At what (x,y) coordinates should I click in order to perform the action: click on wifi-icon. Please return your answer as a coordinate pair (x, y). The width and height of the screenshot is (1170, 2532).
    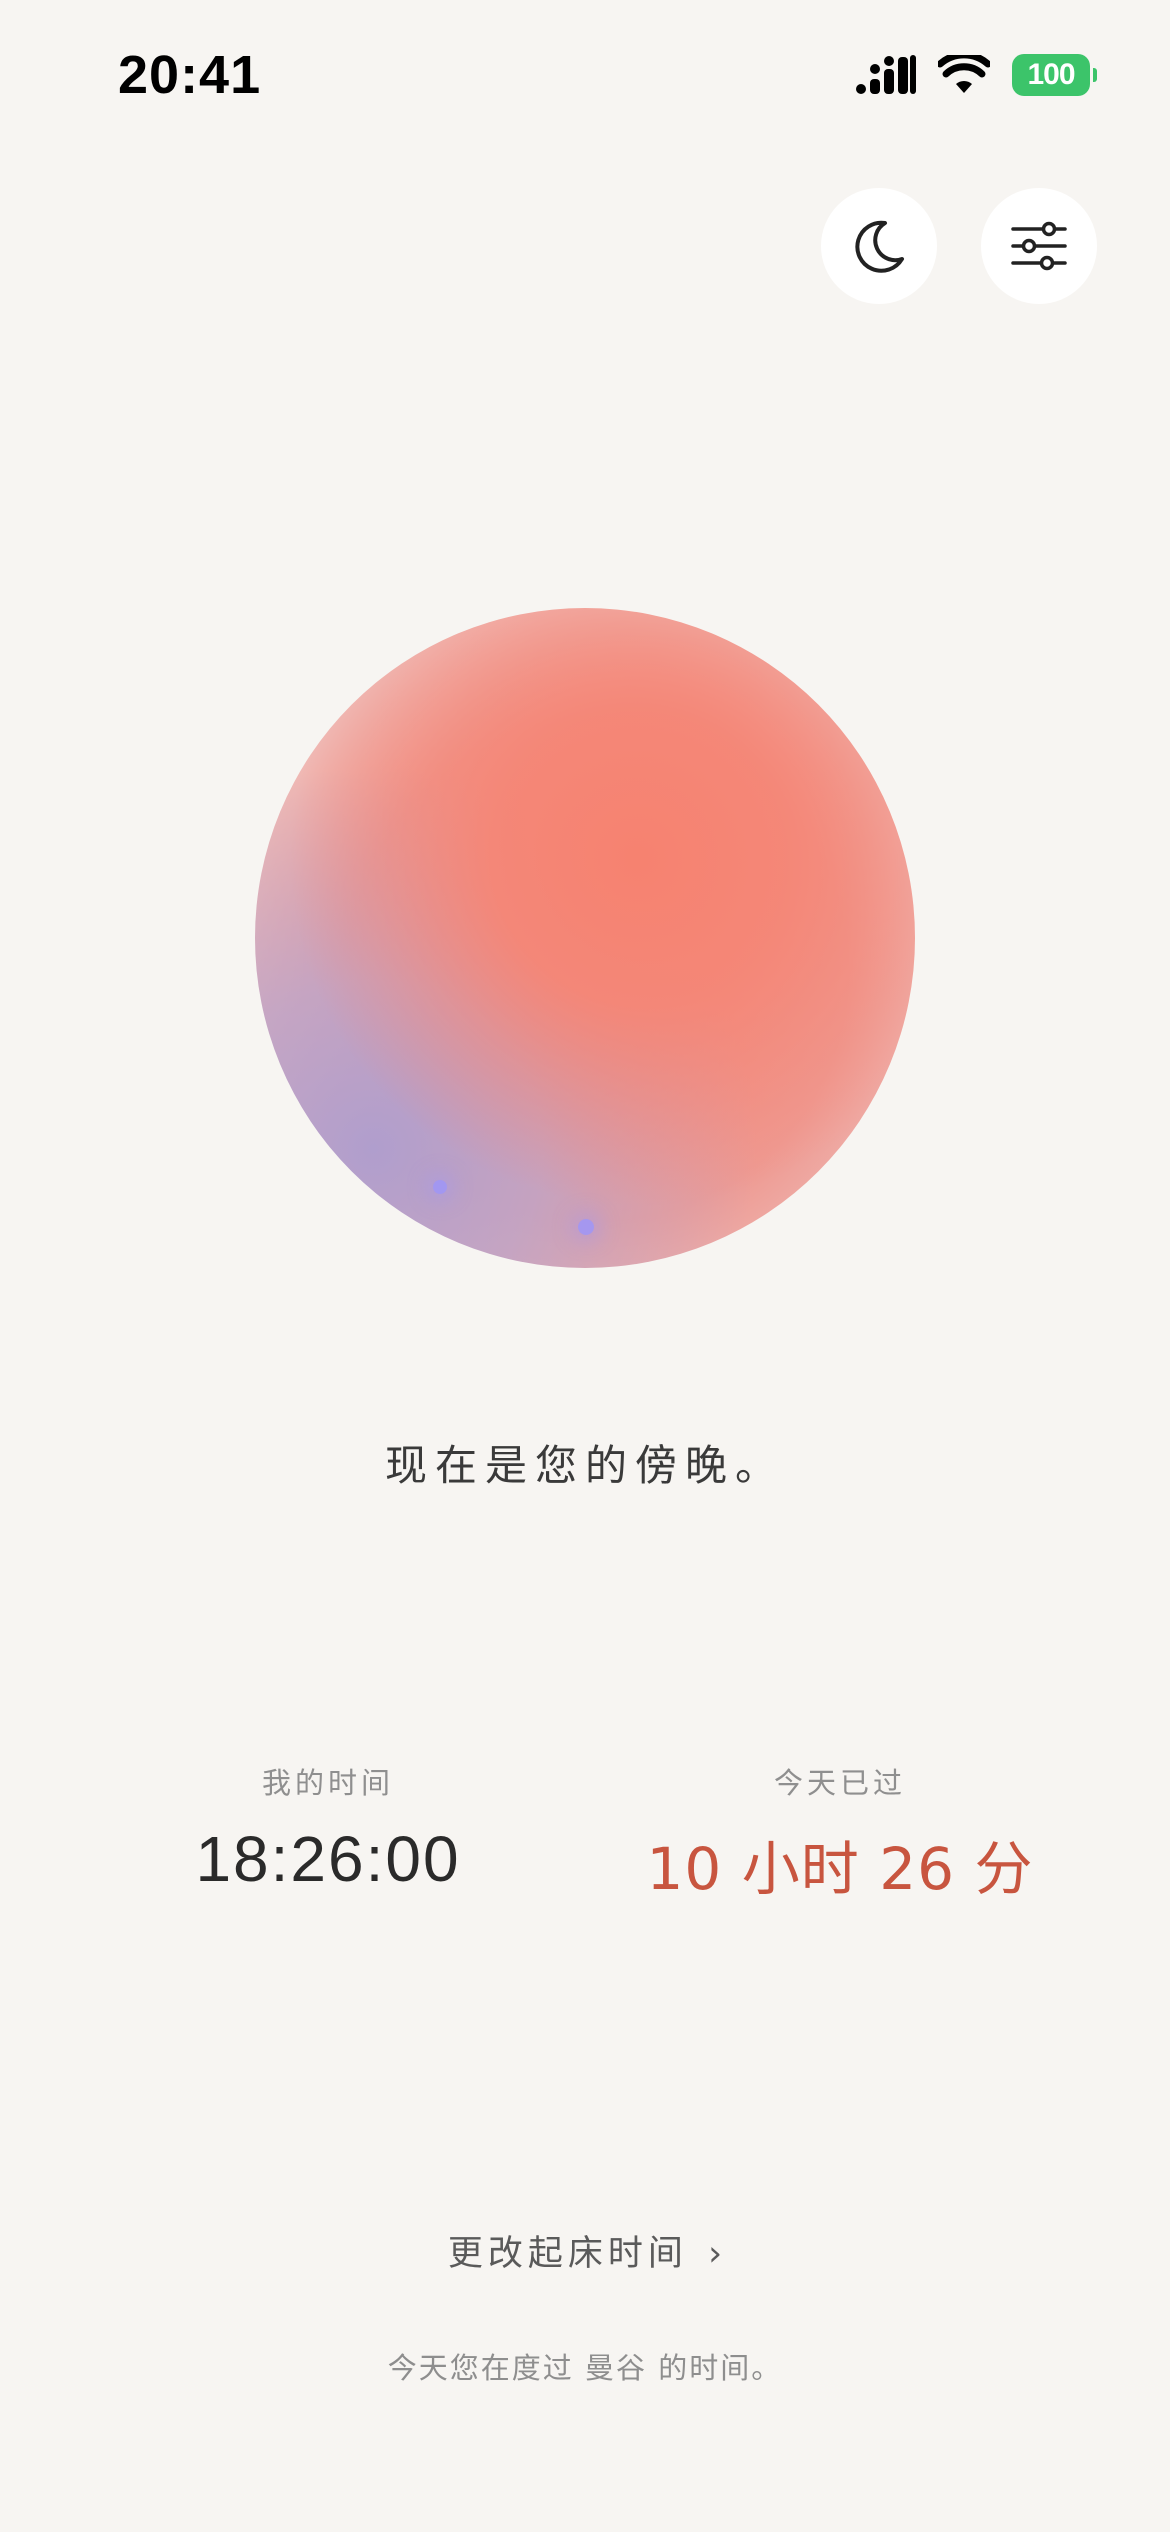
    Looking at the image, I should click on (964, 74).